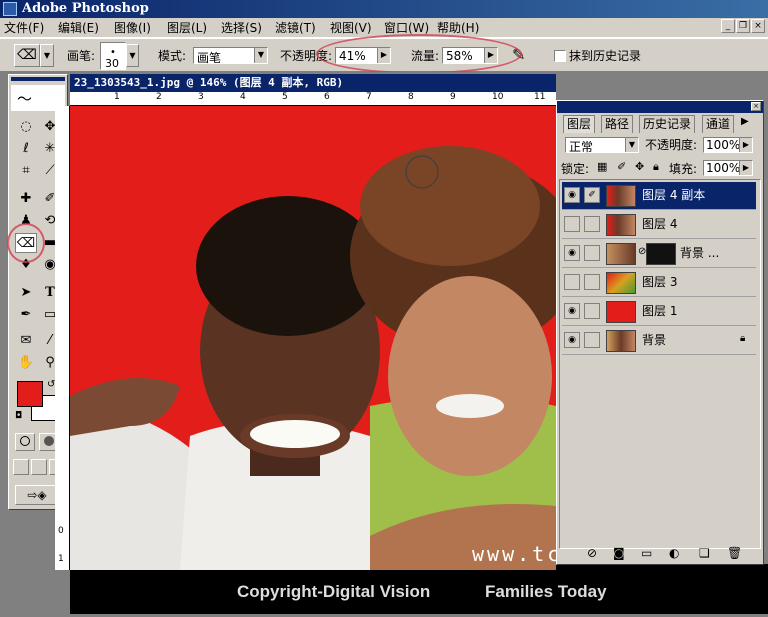 The width and height of the screenshot is (768, 617). I want to click on menu-image: 图像(I), so click(132, 28).